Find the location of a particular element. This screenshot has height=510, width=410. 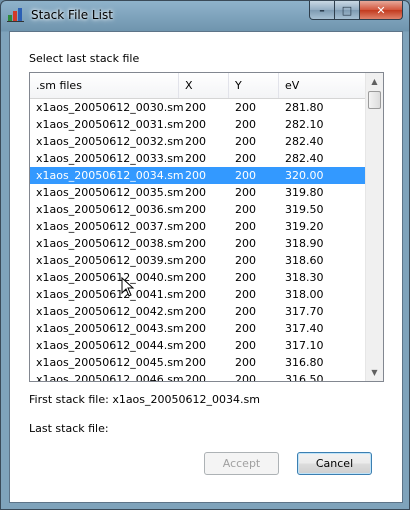

table-row: x1aos_20050612_0035.sm 200 200 319.80 is located at coordinates (198, 192).